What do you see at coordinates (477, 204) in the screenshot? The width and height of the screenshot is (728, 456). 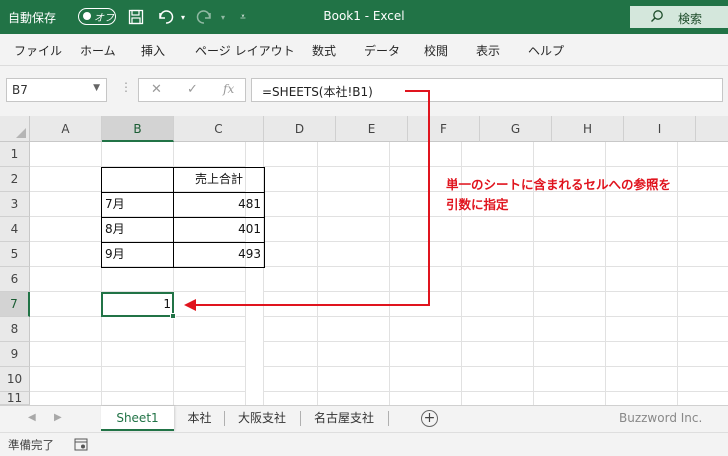 I see `annotation-line-2: 引数に指定` at bounding box center [477, 204].